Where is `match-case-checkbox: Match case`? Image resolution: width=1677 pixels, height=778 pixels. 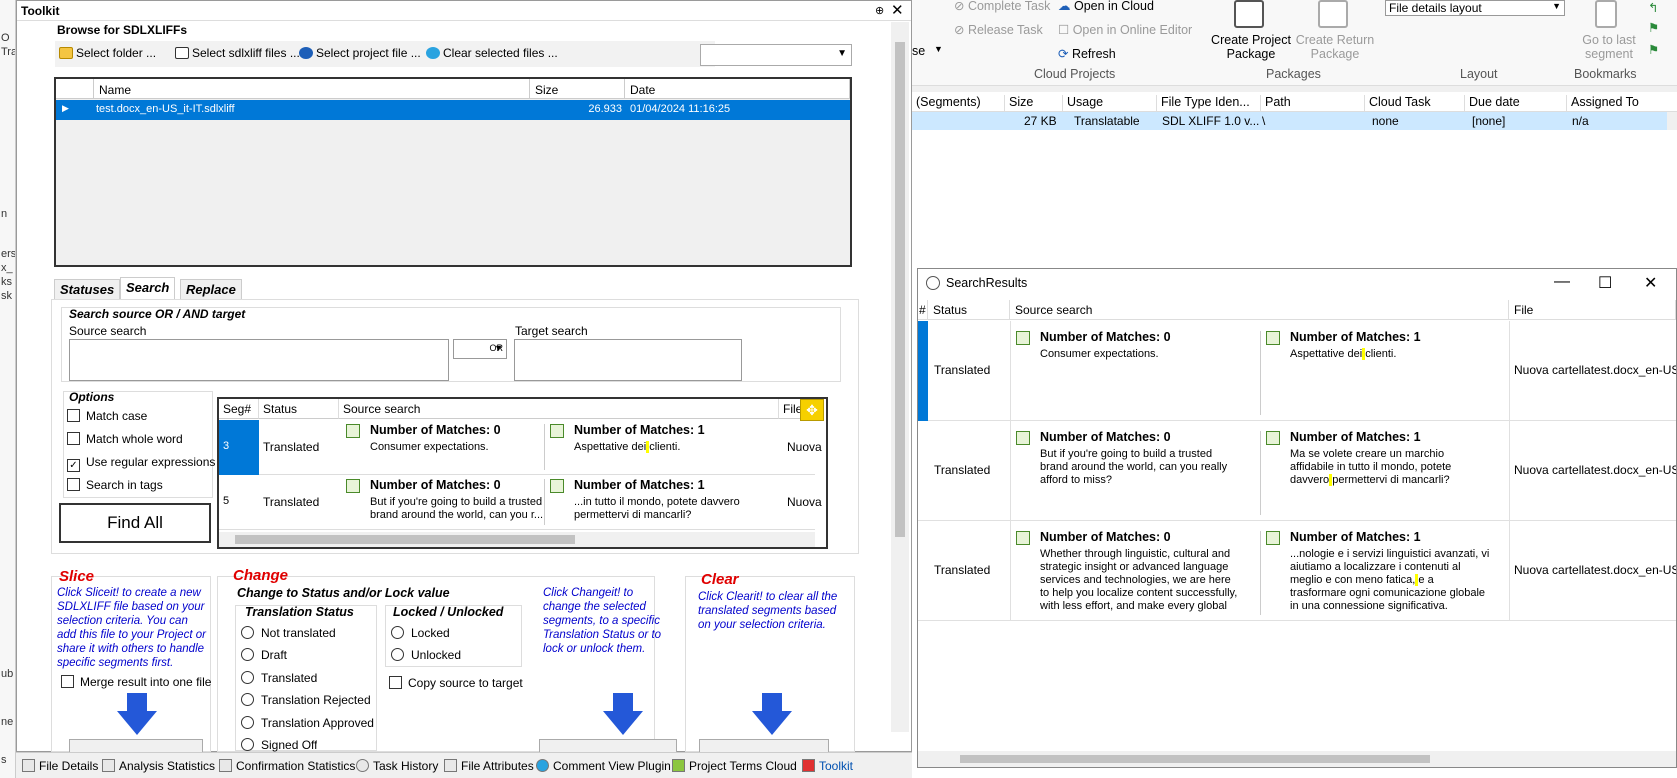
match-case-checkbox: Match case is located at coordinates (107, 416).